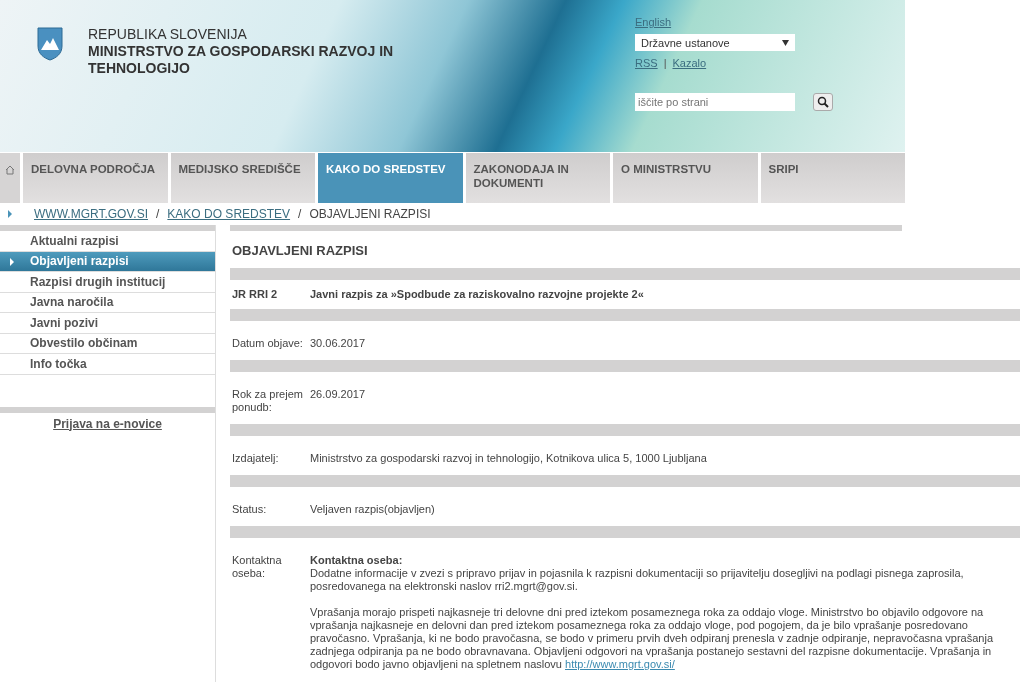  I want to click on field-value: Veljaven razpis(objavljen), so click(373, 509).